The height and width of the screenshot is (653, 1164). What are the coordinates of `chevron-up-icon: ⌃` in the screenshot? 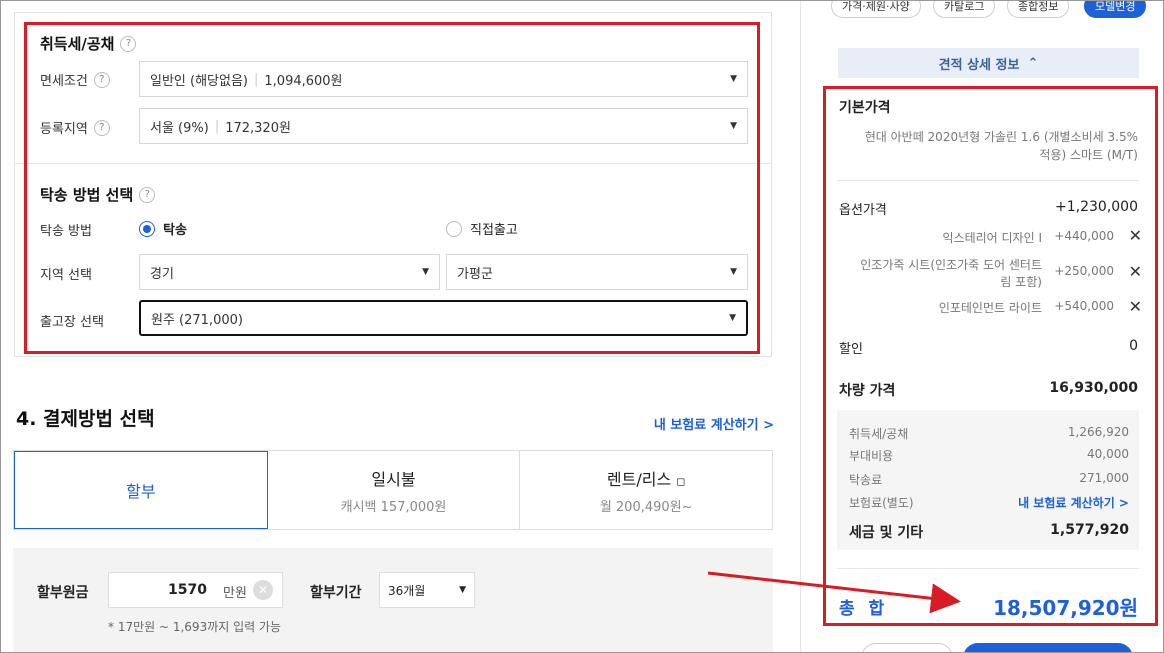 It's located at (1033, 63).